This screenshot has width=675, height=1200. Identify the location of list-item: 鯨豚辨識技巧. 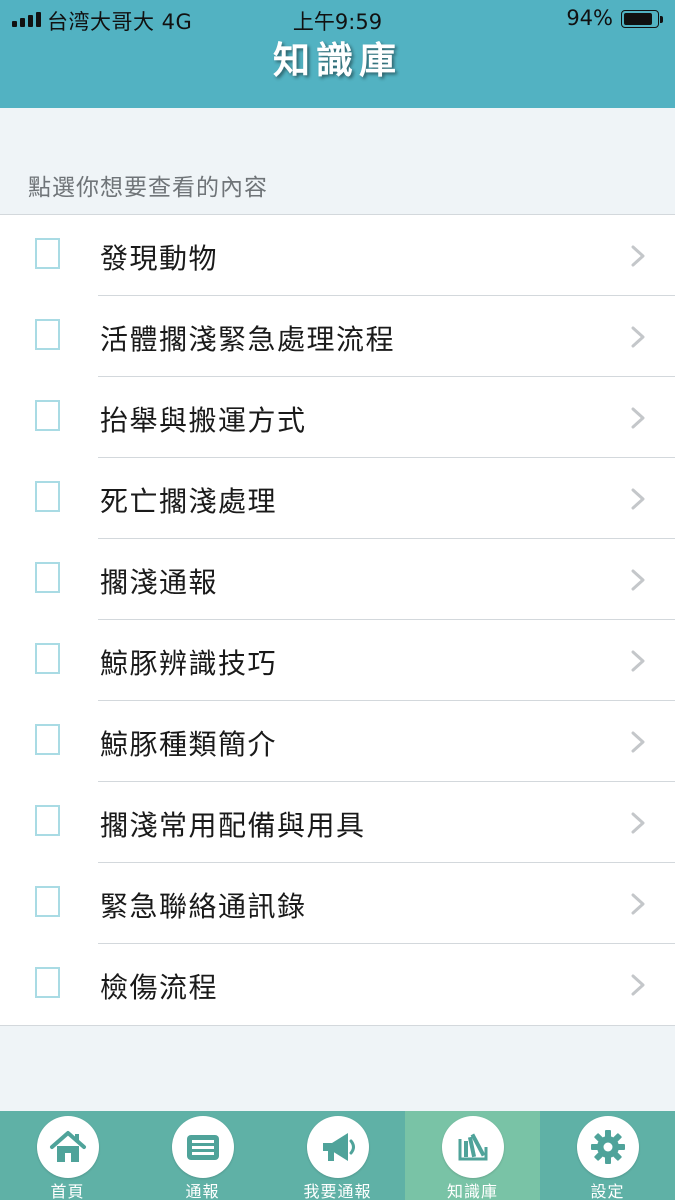
(337, 660).